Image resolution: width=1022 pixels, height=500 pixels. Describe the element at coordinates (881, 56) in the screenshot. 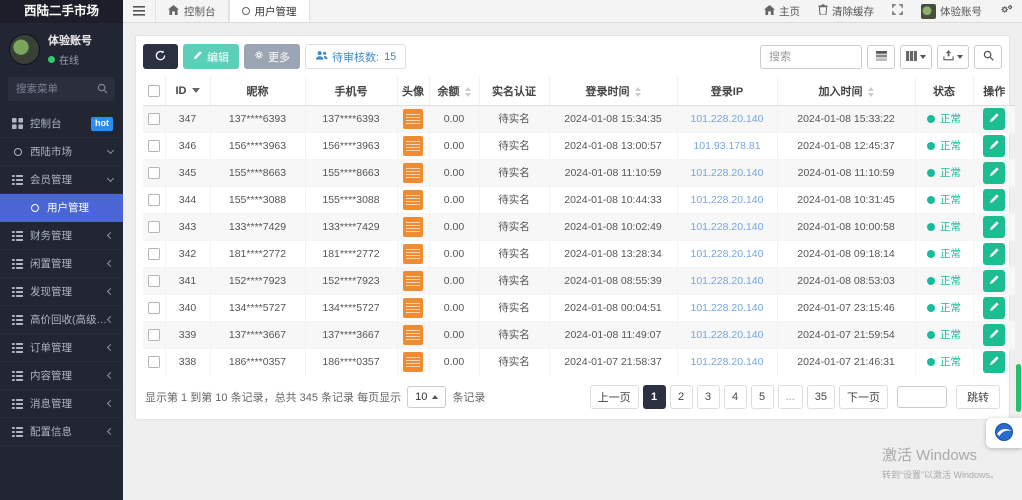

I see `toggle-view-button` at that location.